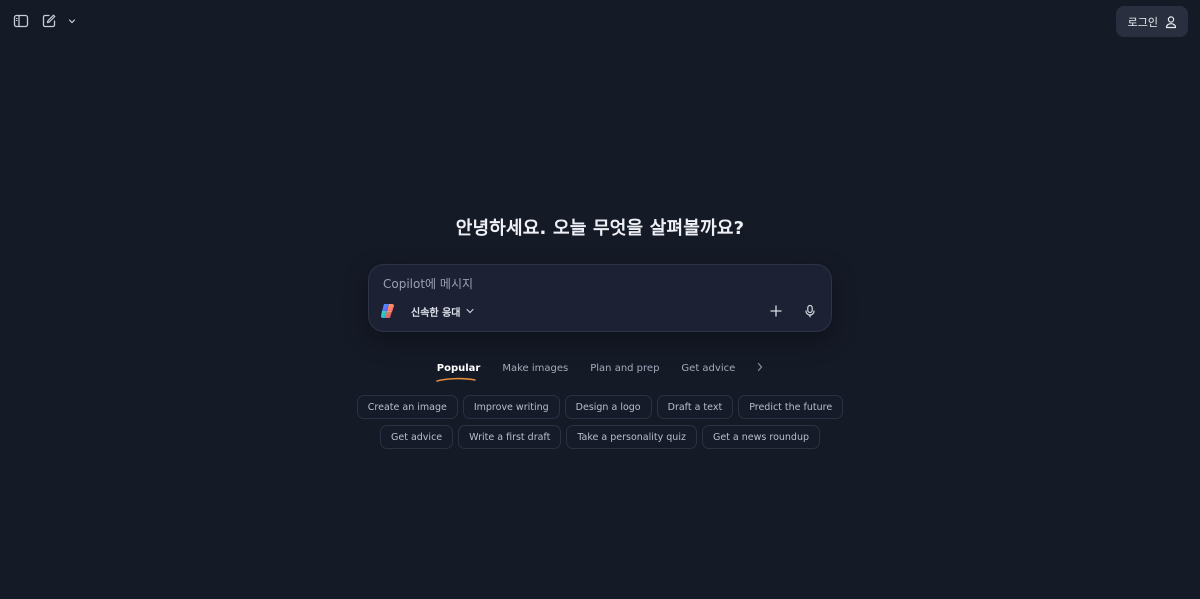 The height and width of the screenshot is (599, 1200). Describe the element at coordinates (510, 437) in the screenshot. I see `chip-write-a-first-draft: Write a first draft` at that location.